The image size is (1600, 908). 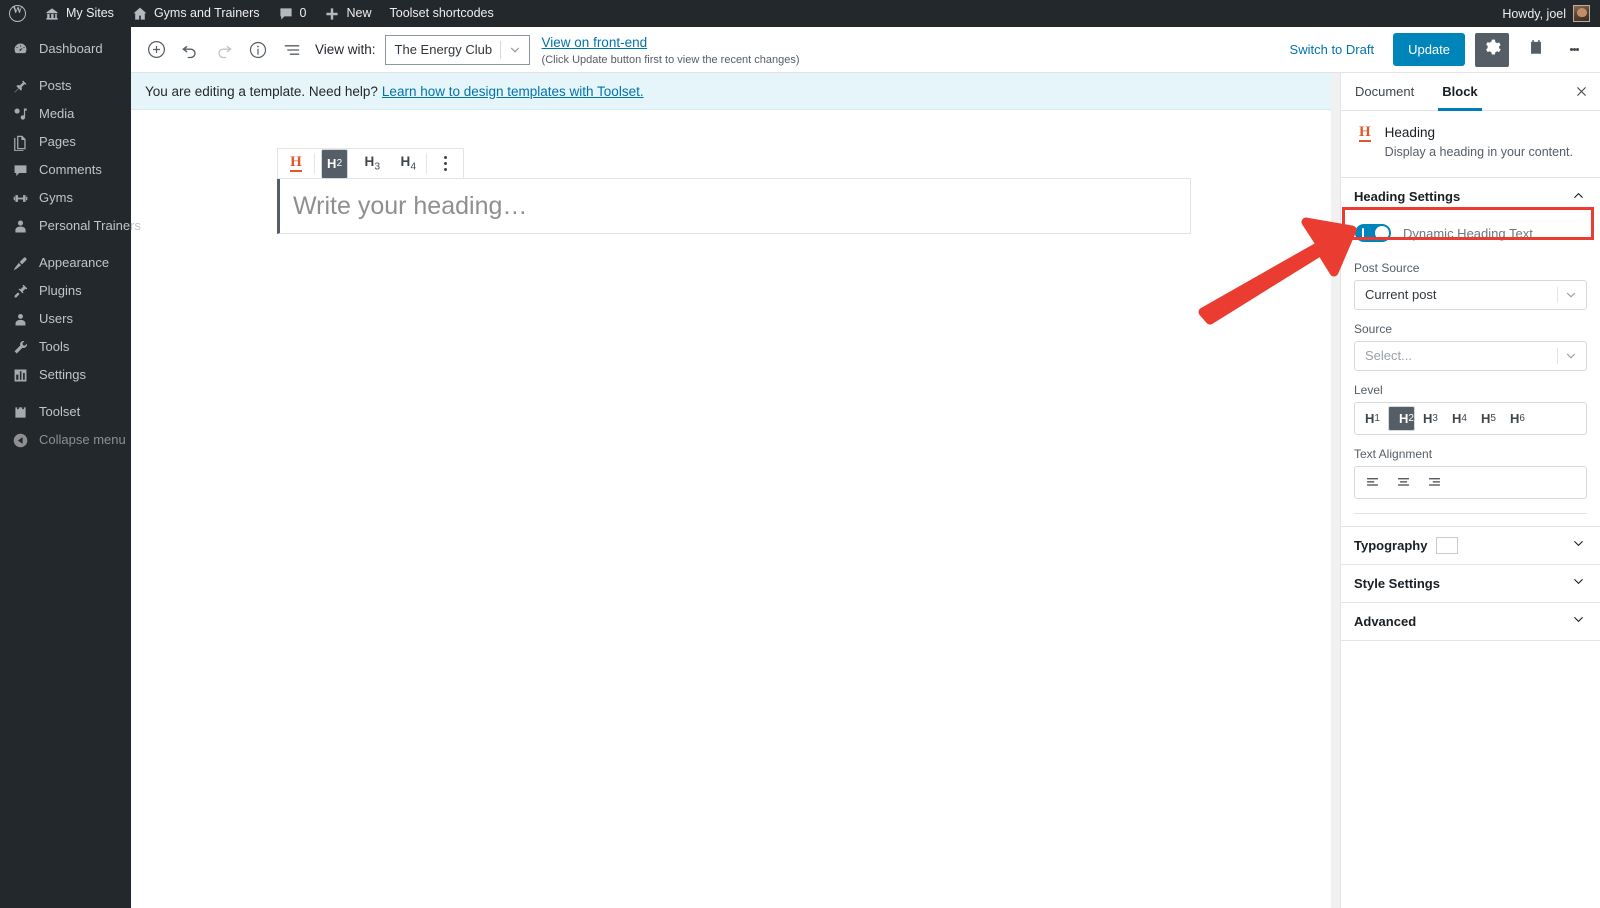 I want to click on sidebar-item-comments: Comments, so click(x=65, y=170).